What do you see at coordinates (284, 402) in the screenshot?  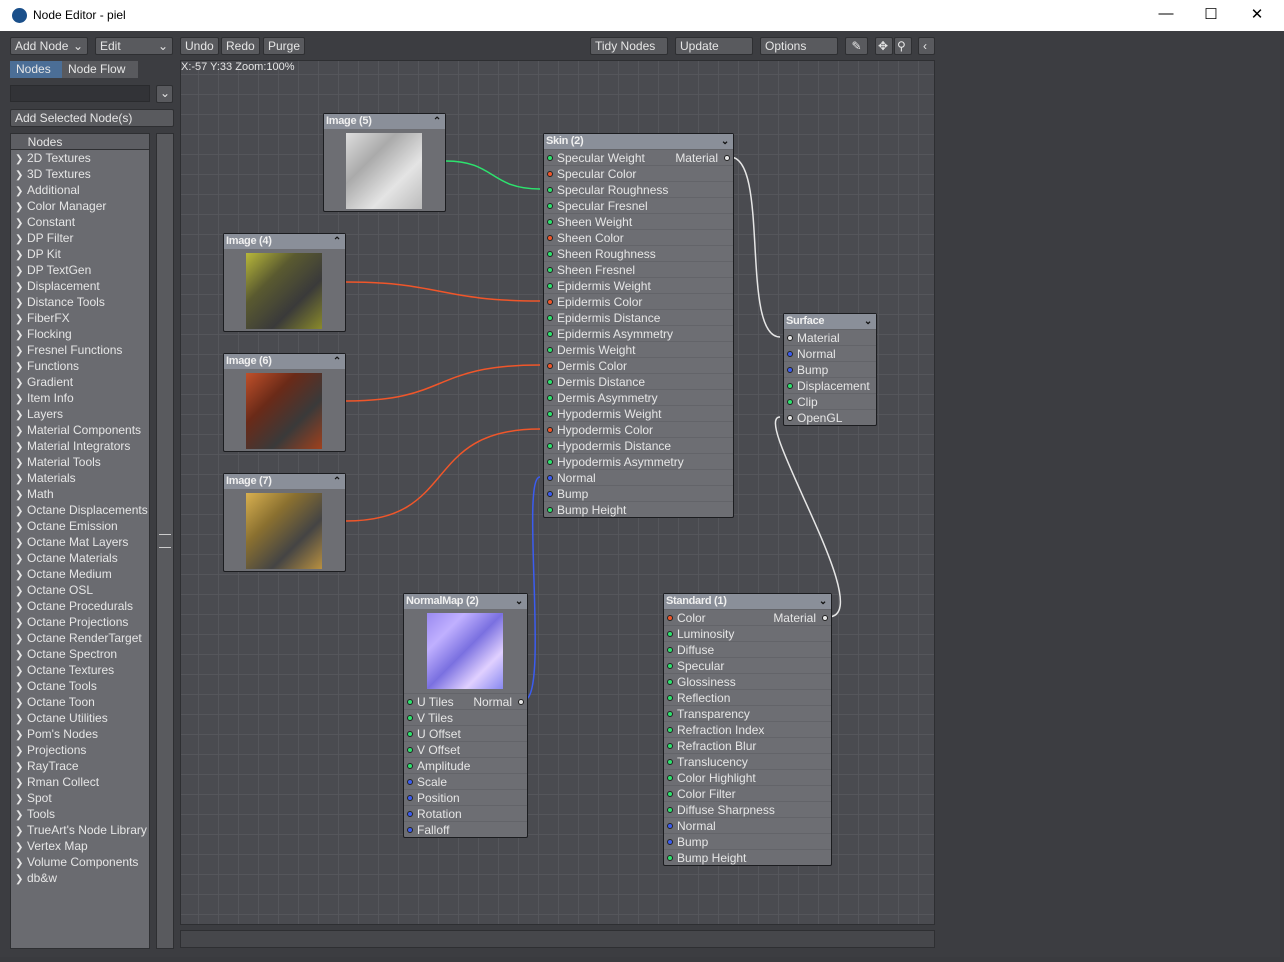 I see `image-node-6: Image (6) ⌃` at bounding box center [284, 402].